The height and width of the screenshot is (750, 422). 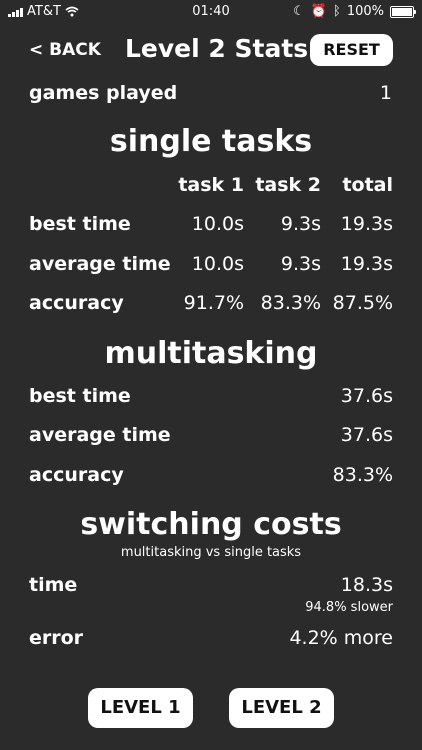 I want to click on reset-button: RESET, so click(x=351, y=50).